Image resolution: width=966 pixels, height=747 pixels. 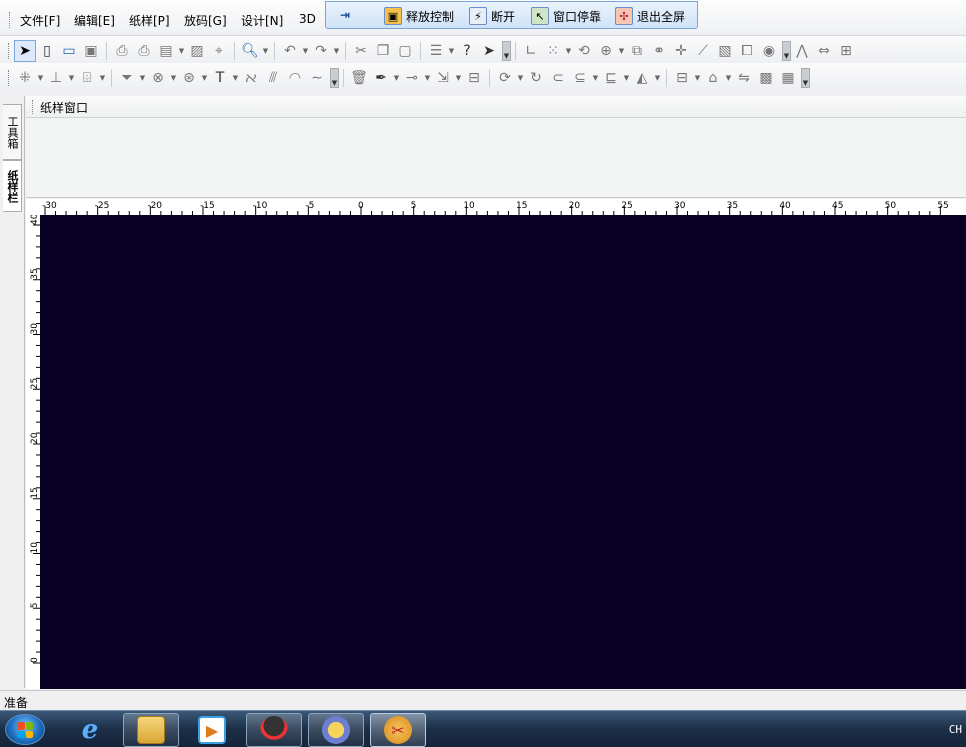 I want to click on offset-icon: ⊸, so click(x=412, y=78).